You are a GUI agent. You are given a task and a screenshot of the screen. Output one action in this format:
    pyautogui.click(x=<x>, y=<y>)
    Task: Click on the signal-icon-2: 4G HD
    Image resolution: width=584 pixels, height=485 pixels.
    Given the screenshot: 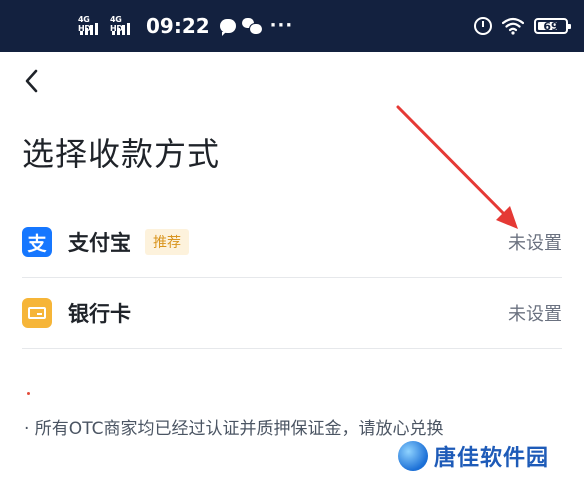 What is the action you would take?
    pyautogui.click(x=123, y=26)
    